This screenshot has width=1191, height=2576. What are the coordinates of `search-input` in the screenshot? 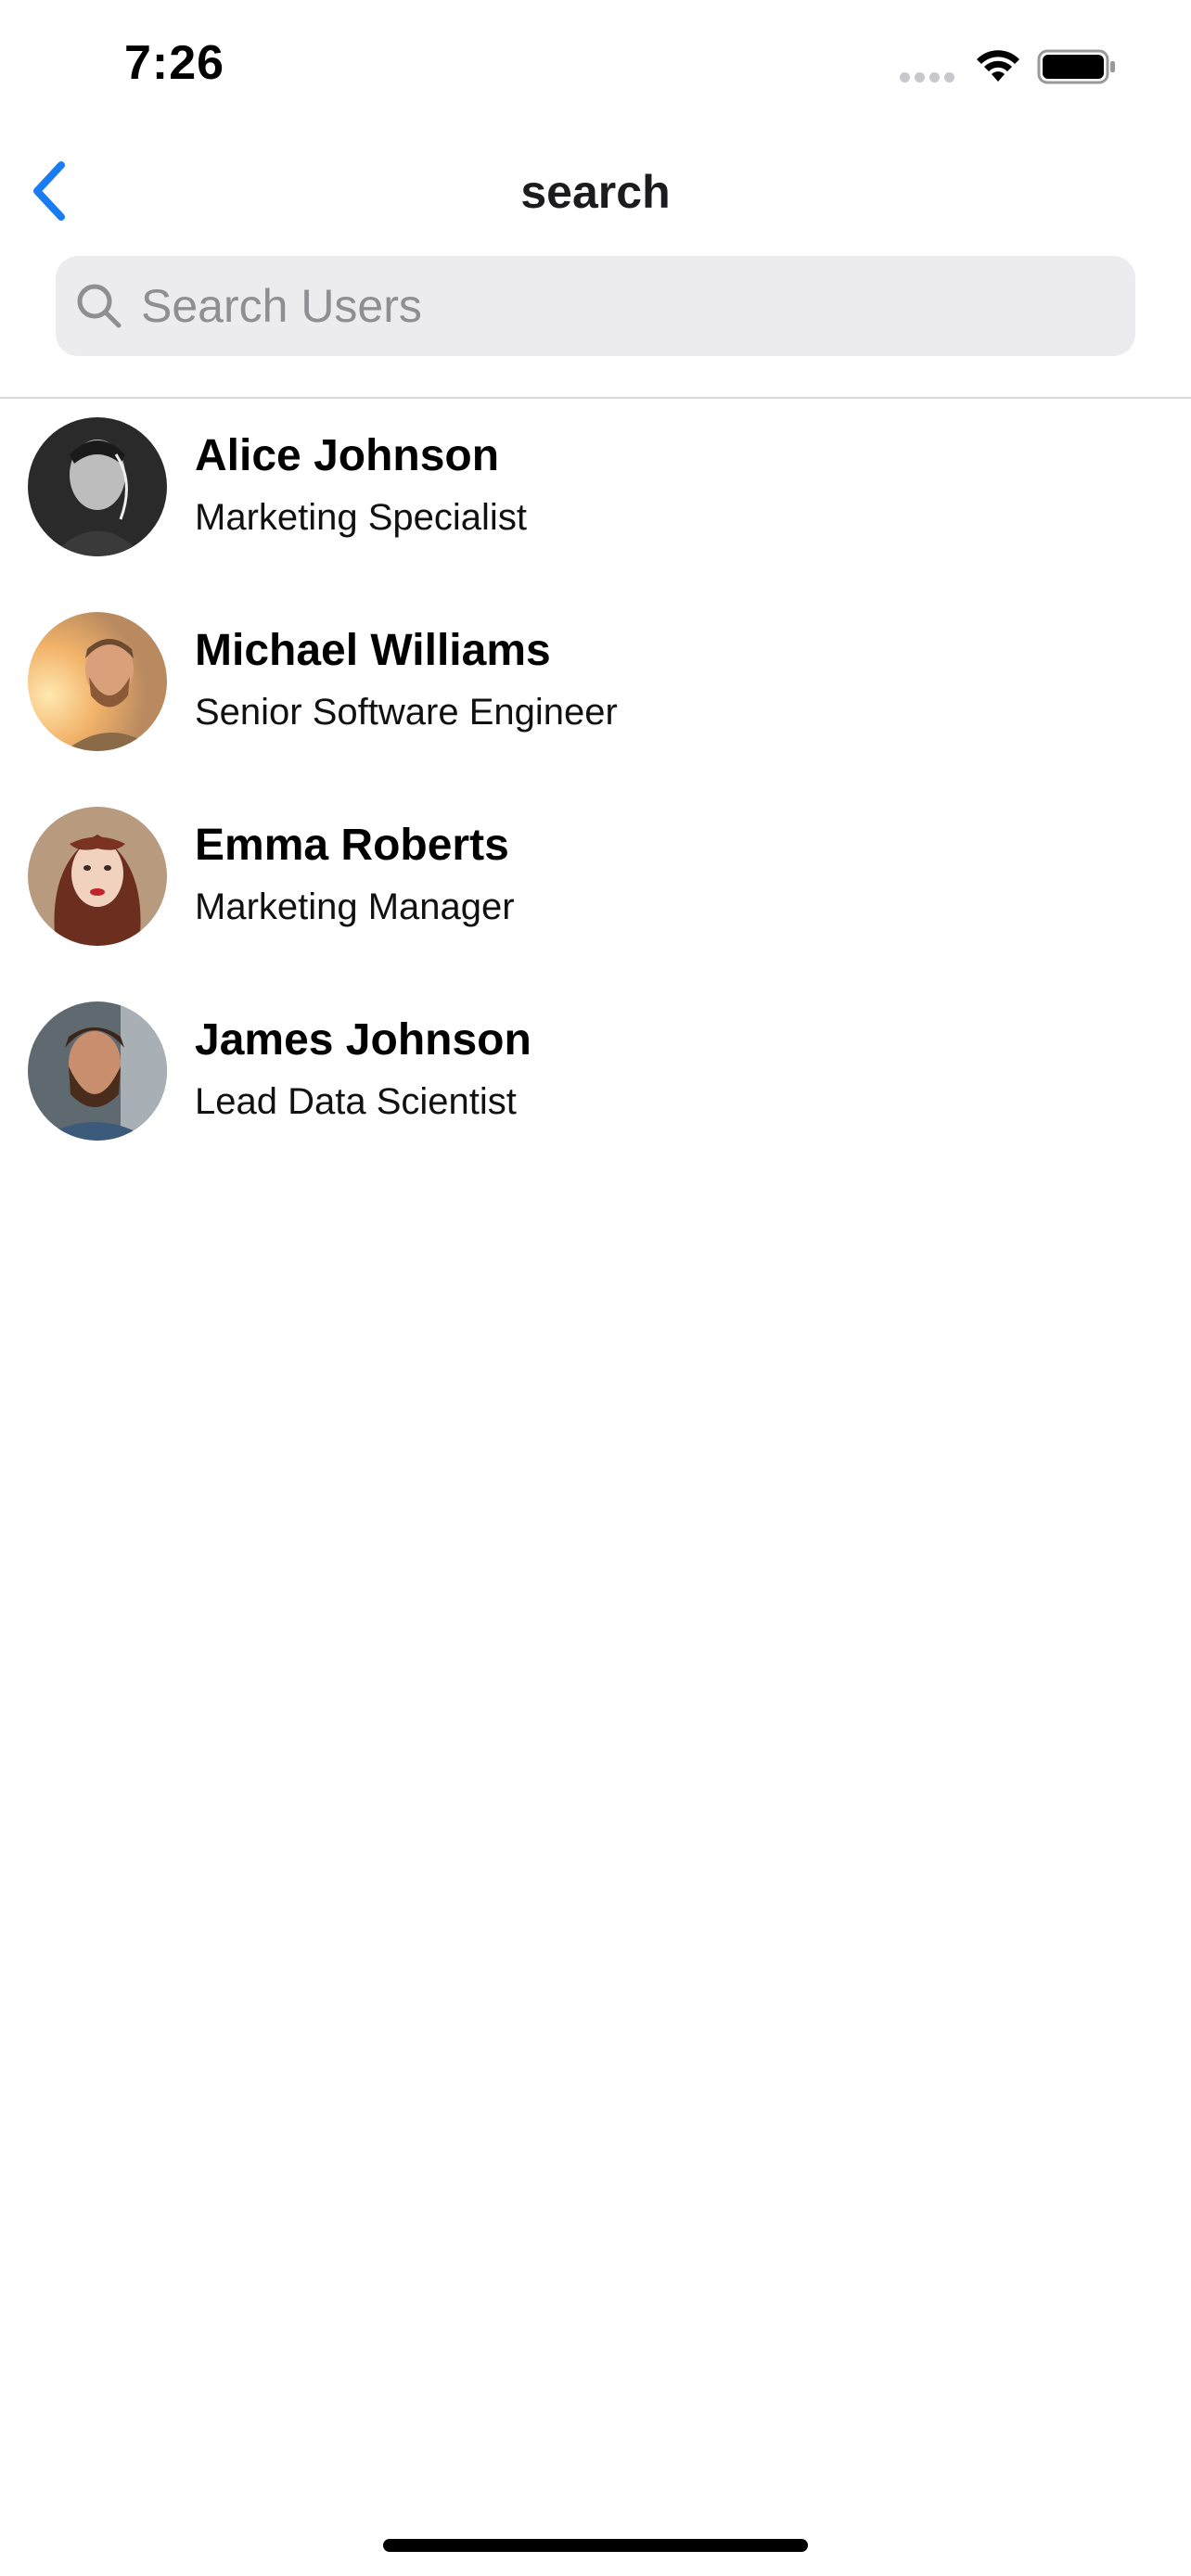 It's located at (623, 306).